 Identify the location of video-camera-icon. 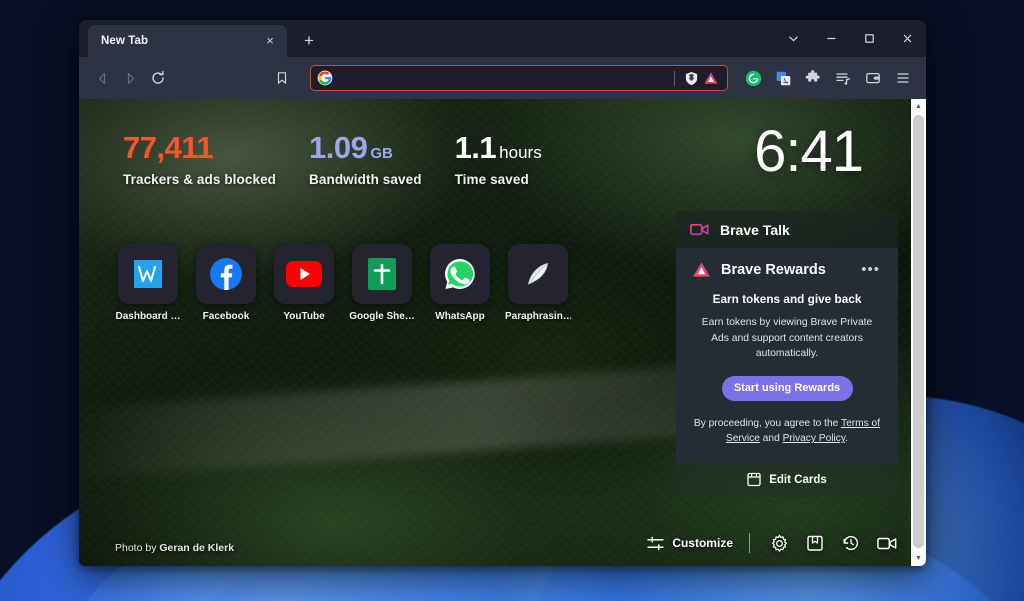
(699, 229).